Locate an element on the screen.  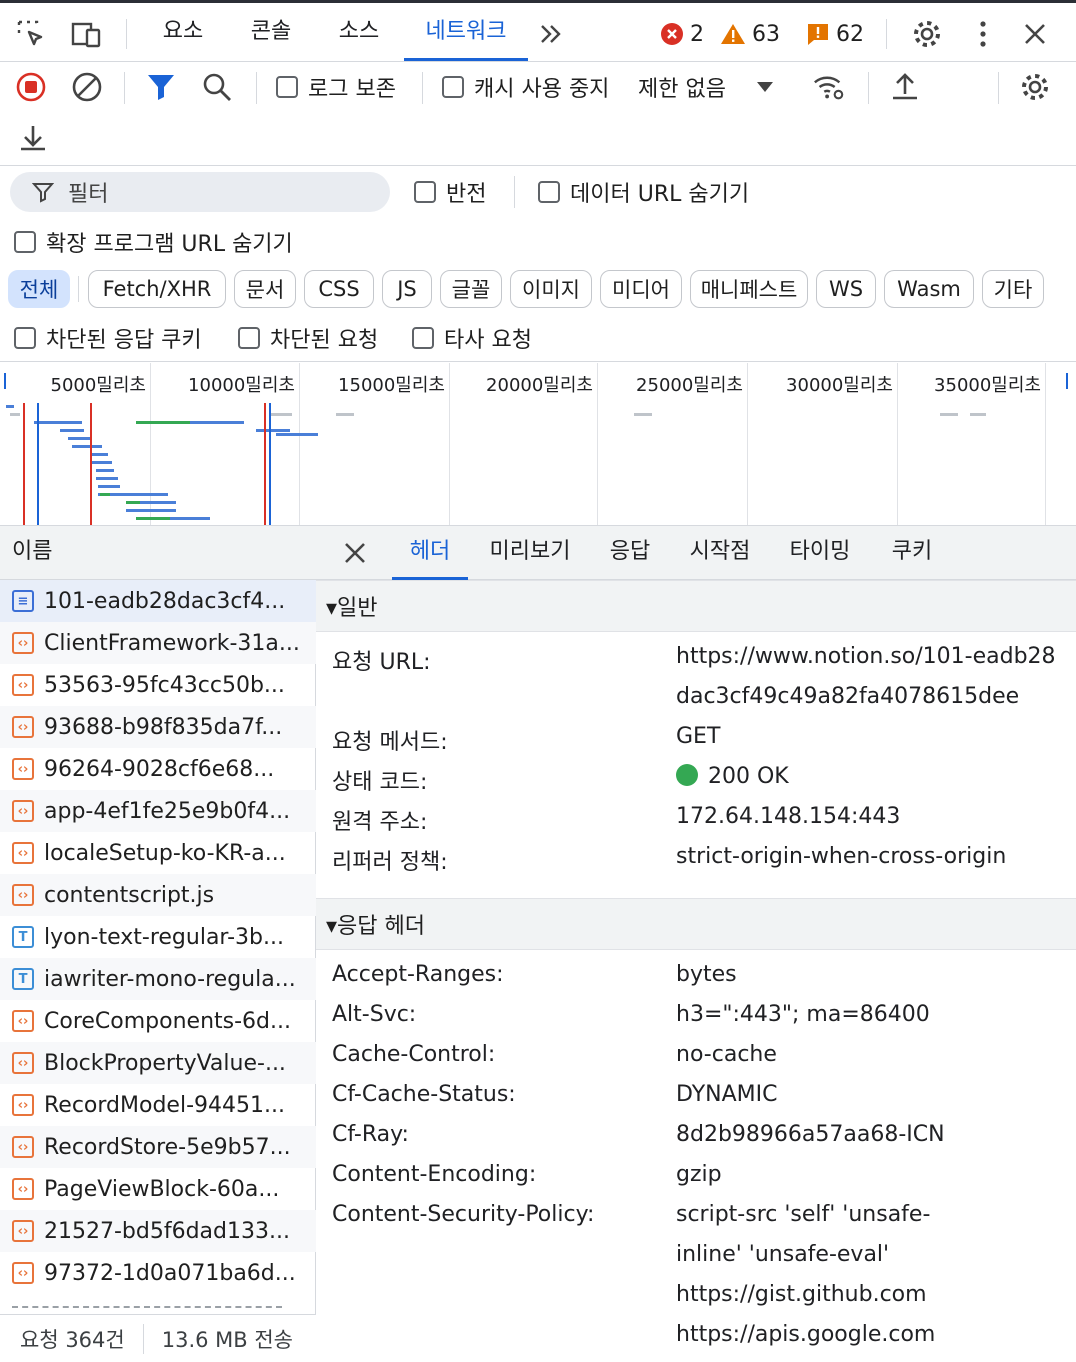
header-value: script-src 'self' 'unsafe- is located at coordinates (803, 1214).